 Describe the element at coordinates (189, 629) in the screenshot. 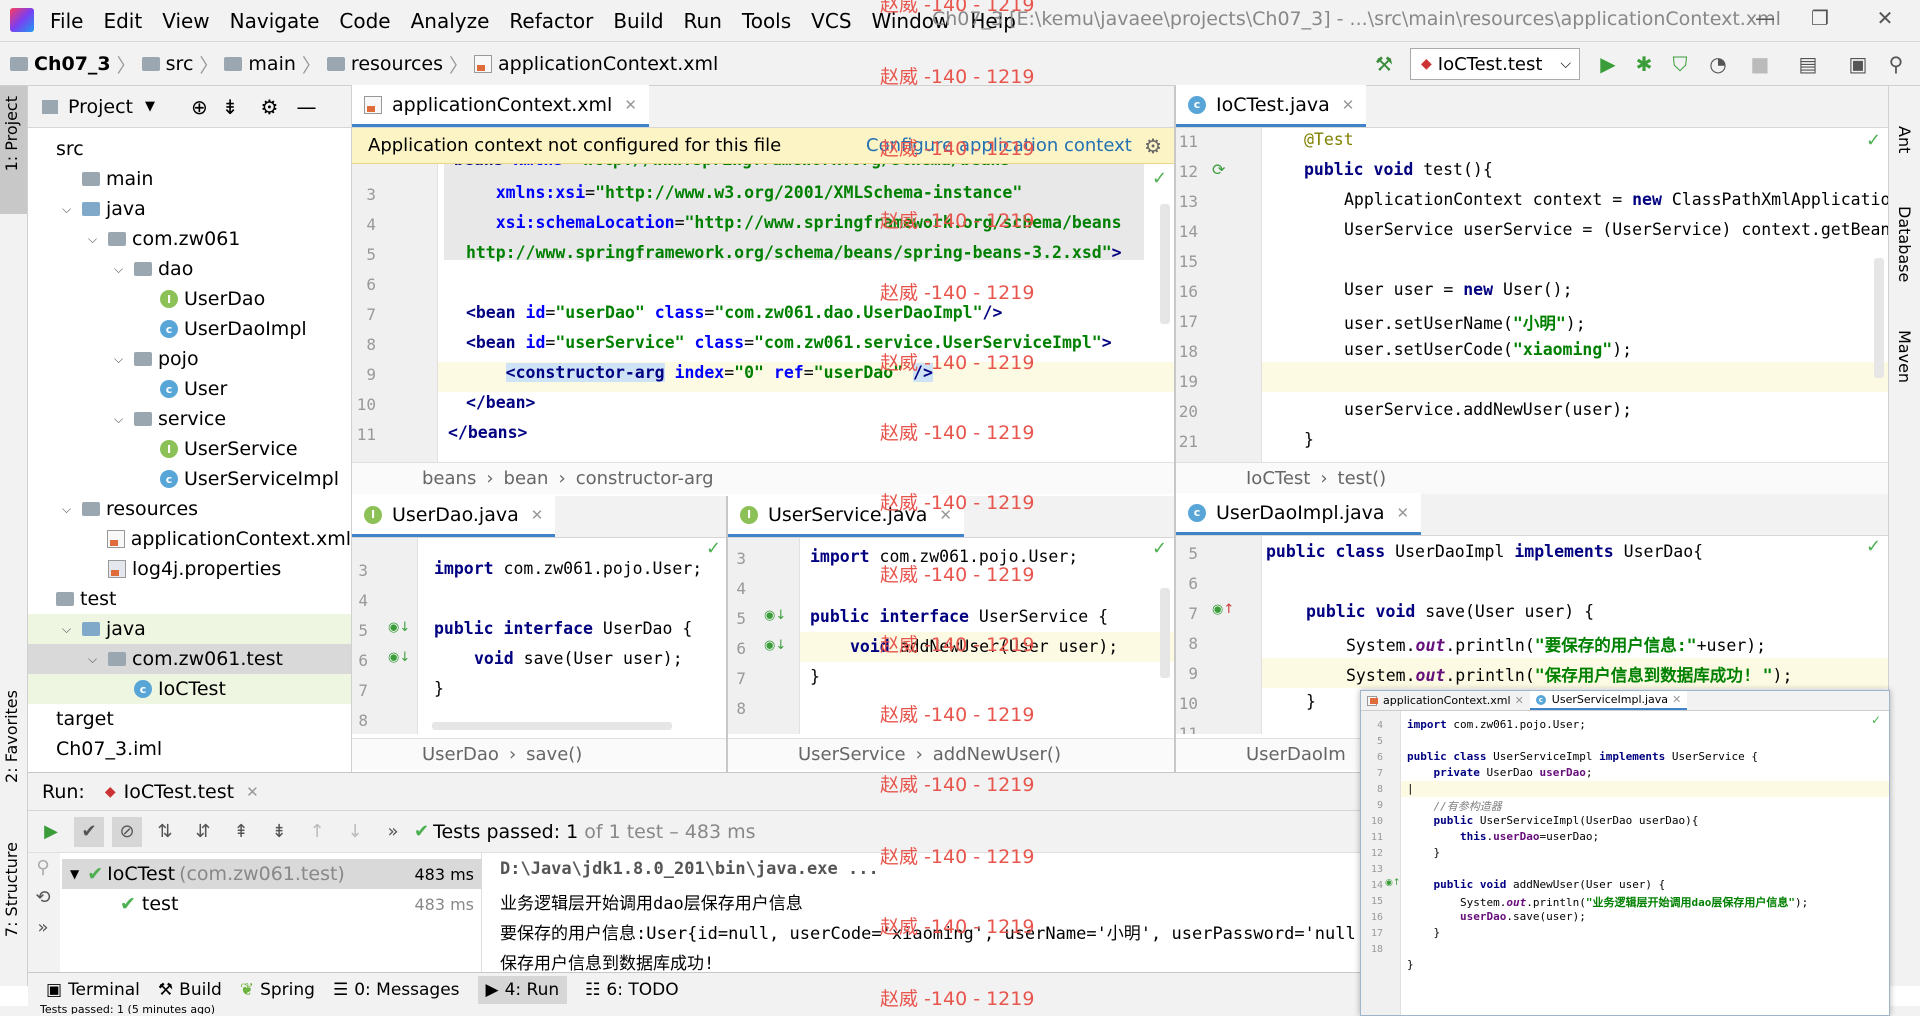

I see `tree-item: ⌵ java` at that location.